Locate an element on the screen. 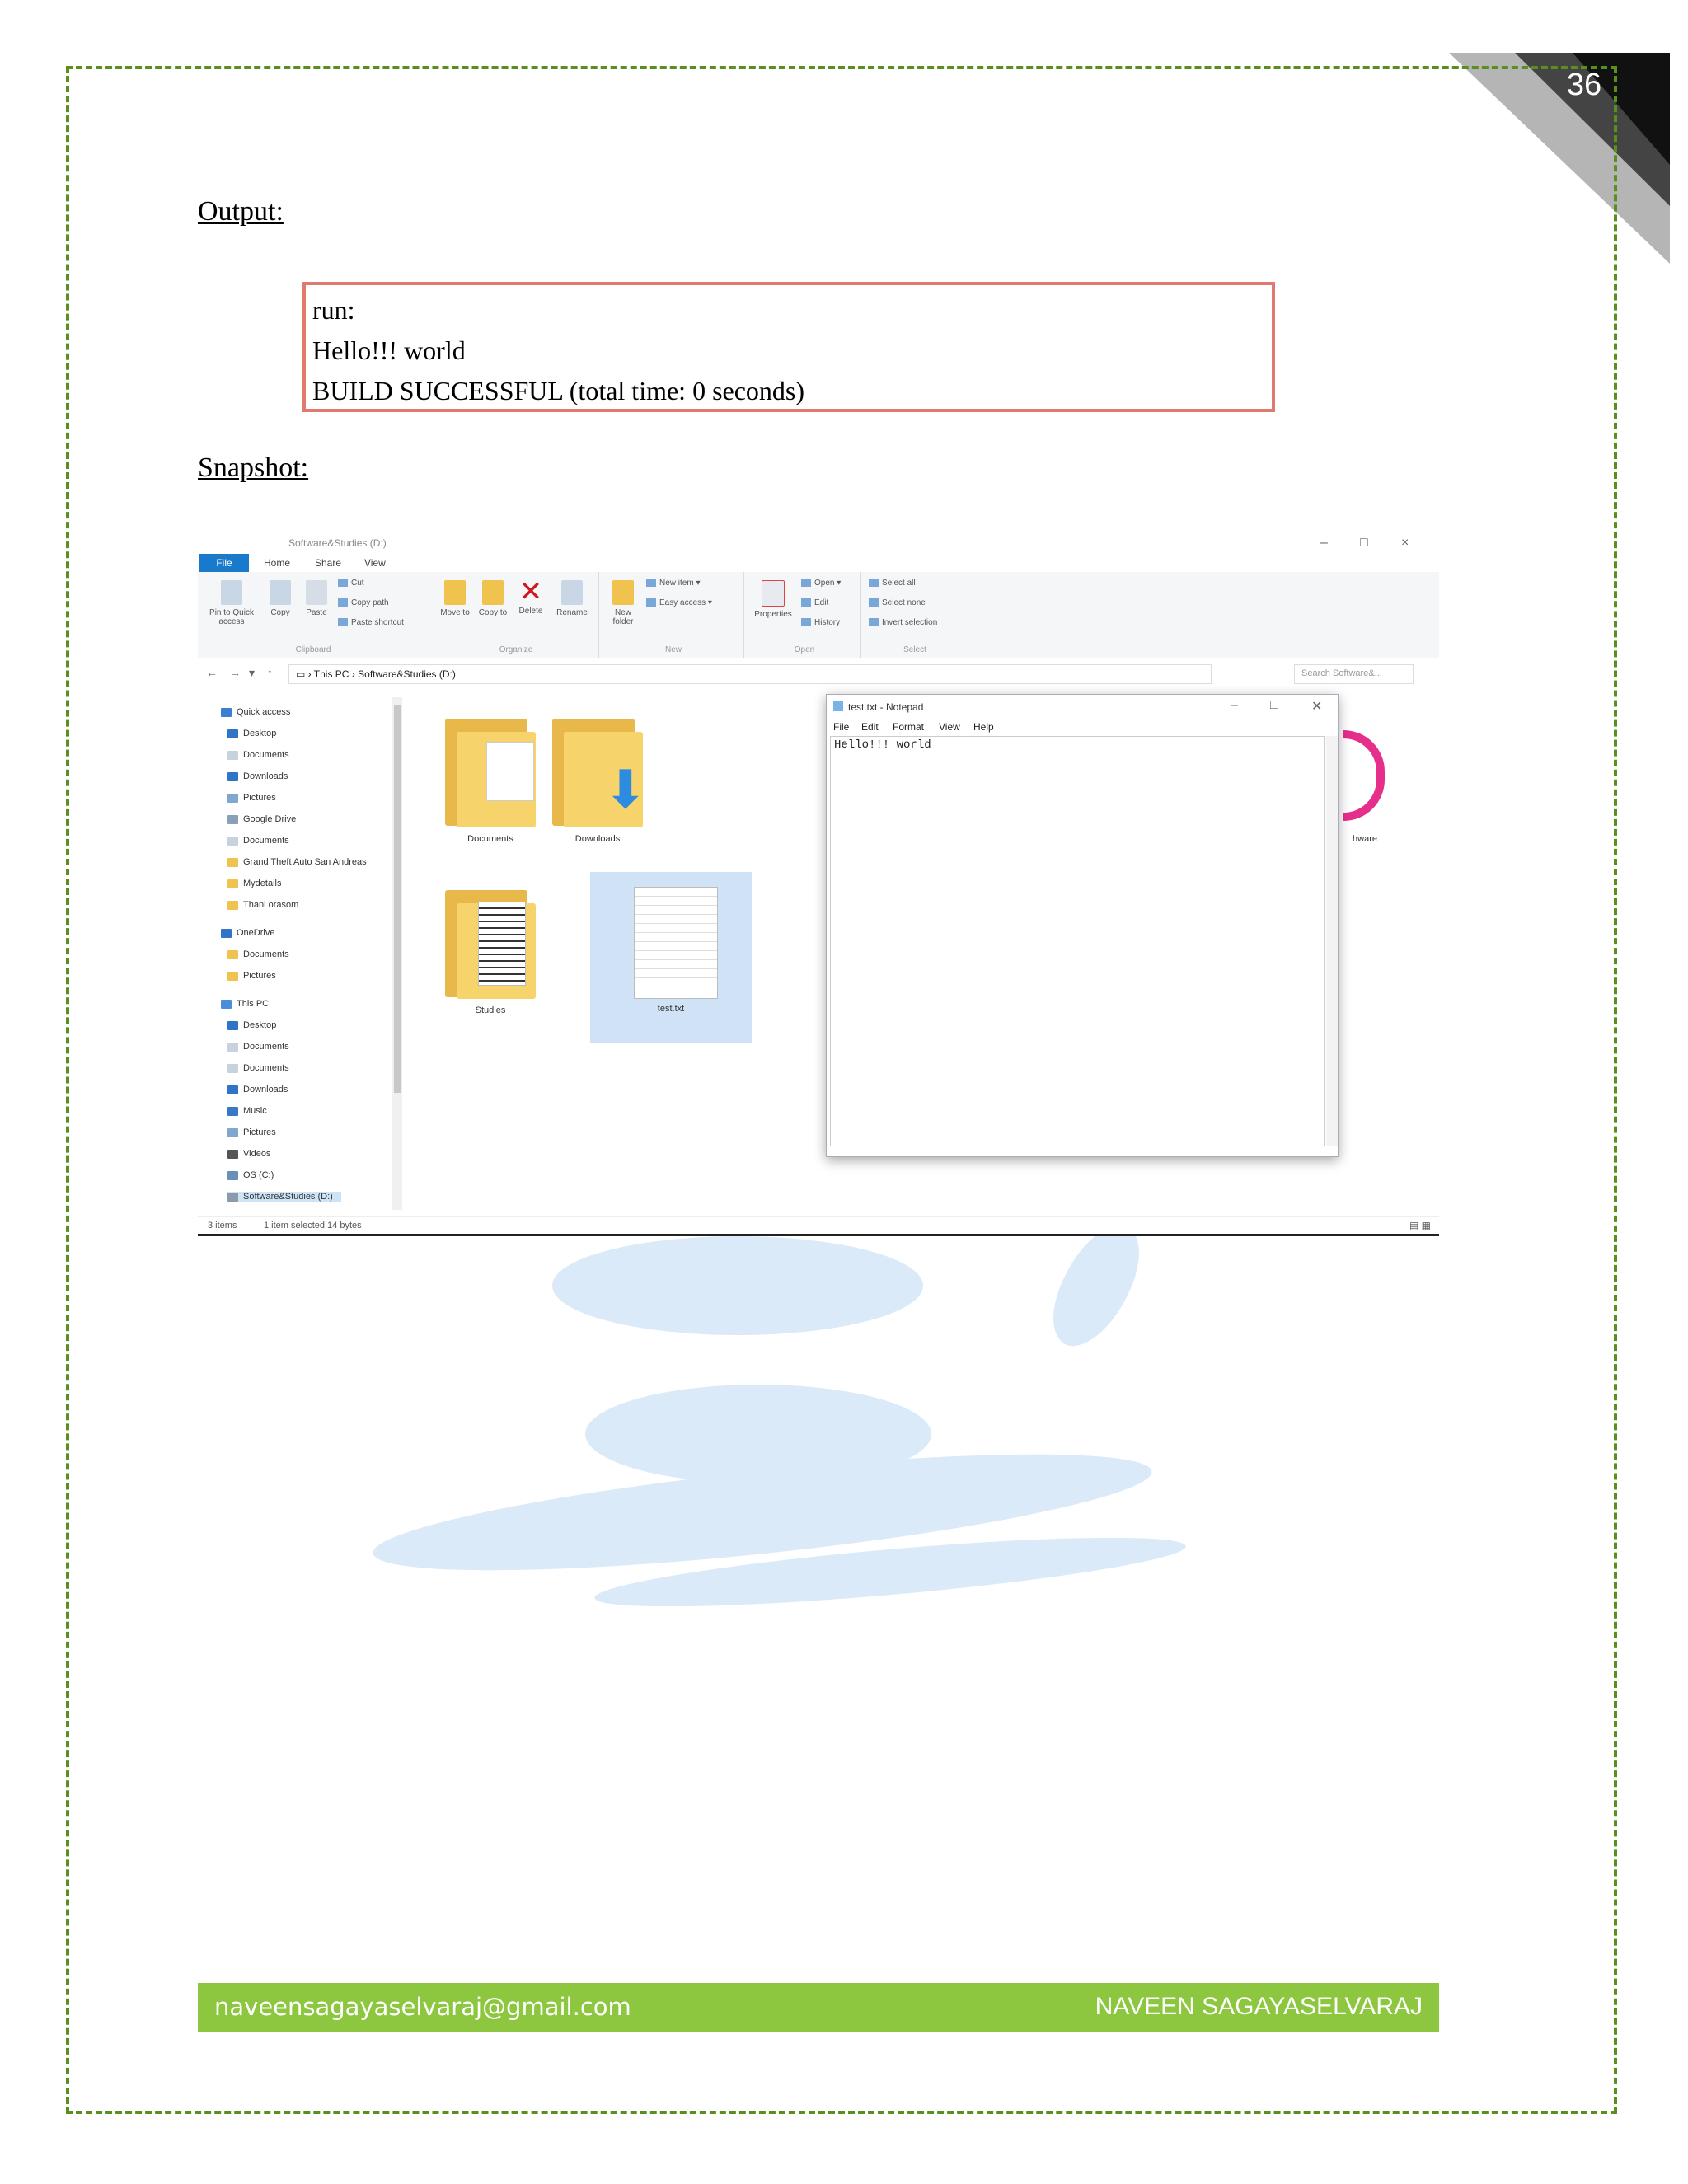  nav-scrollbar is located at coordinates (397, 953).